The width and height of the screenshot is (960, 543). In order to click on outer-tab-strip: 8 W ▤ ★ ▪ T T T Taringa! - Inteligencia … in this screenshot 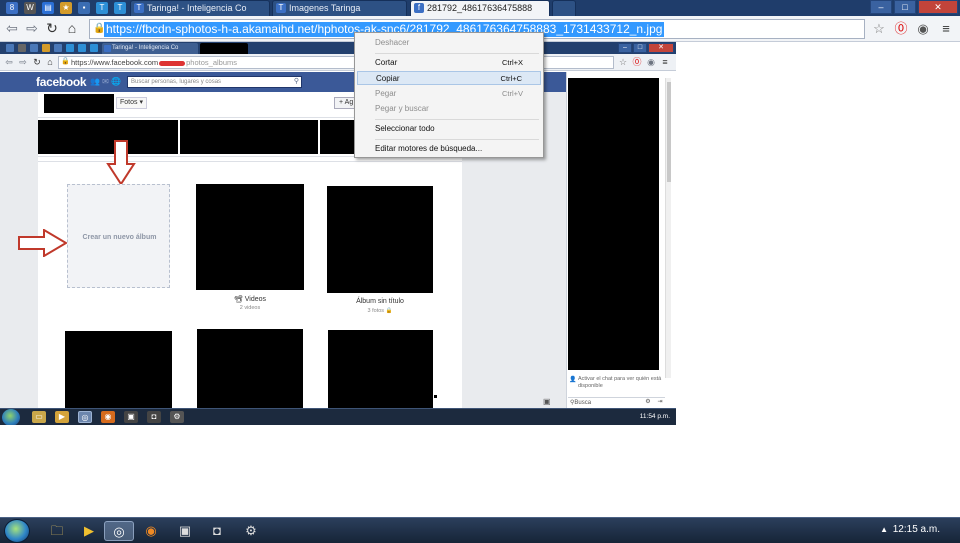, I will do `click(480, 8)`.